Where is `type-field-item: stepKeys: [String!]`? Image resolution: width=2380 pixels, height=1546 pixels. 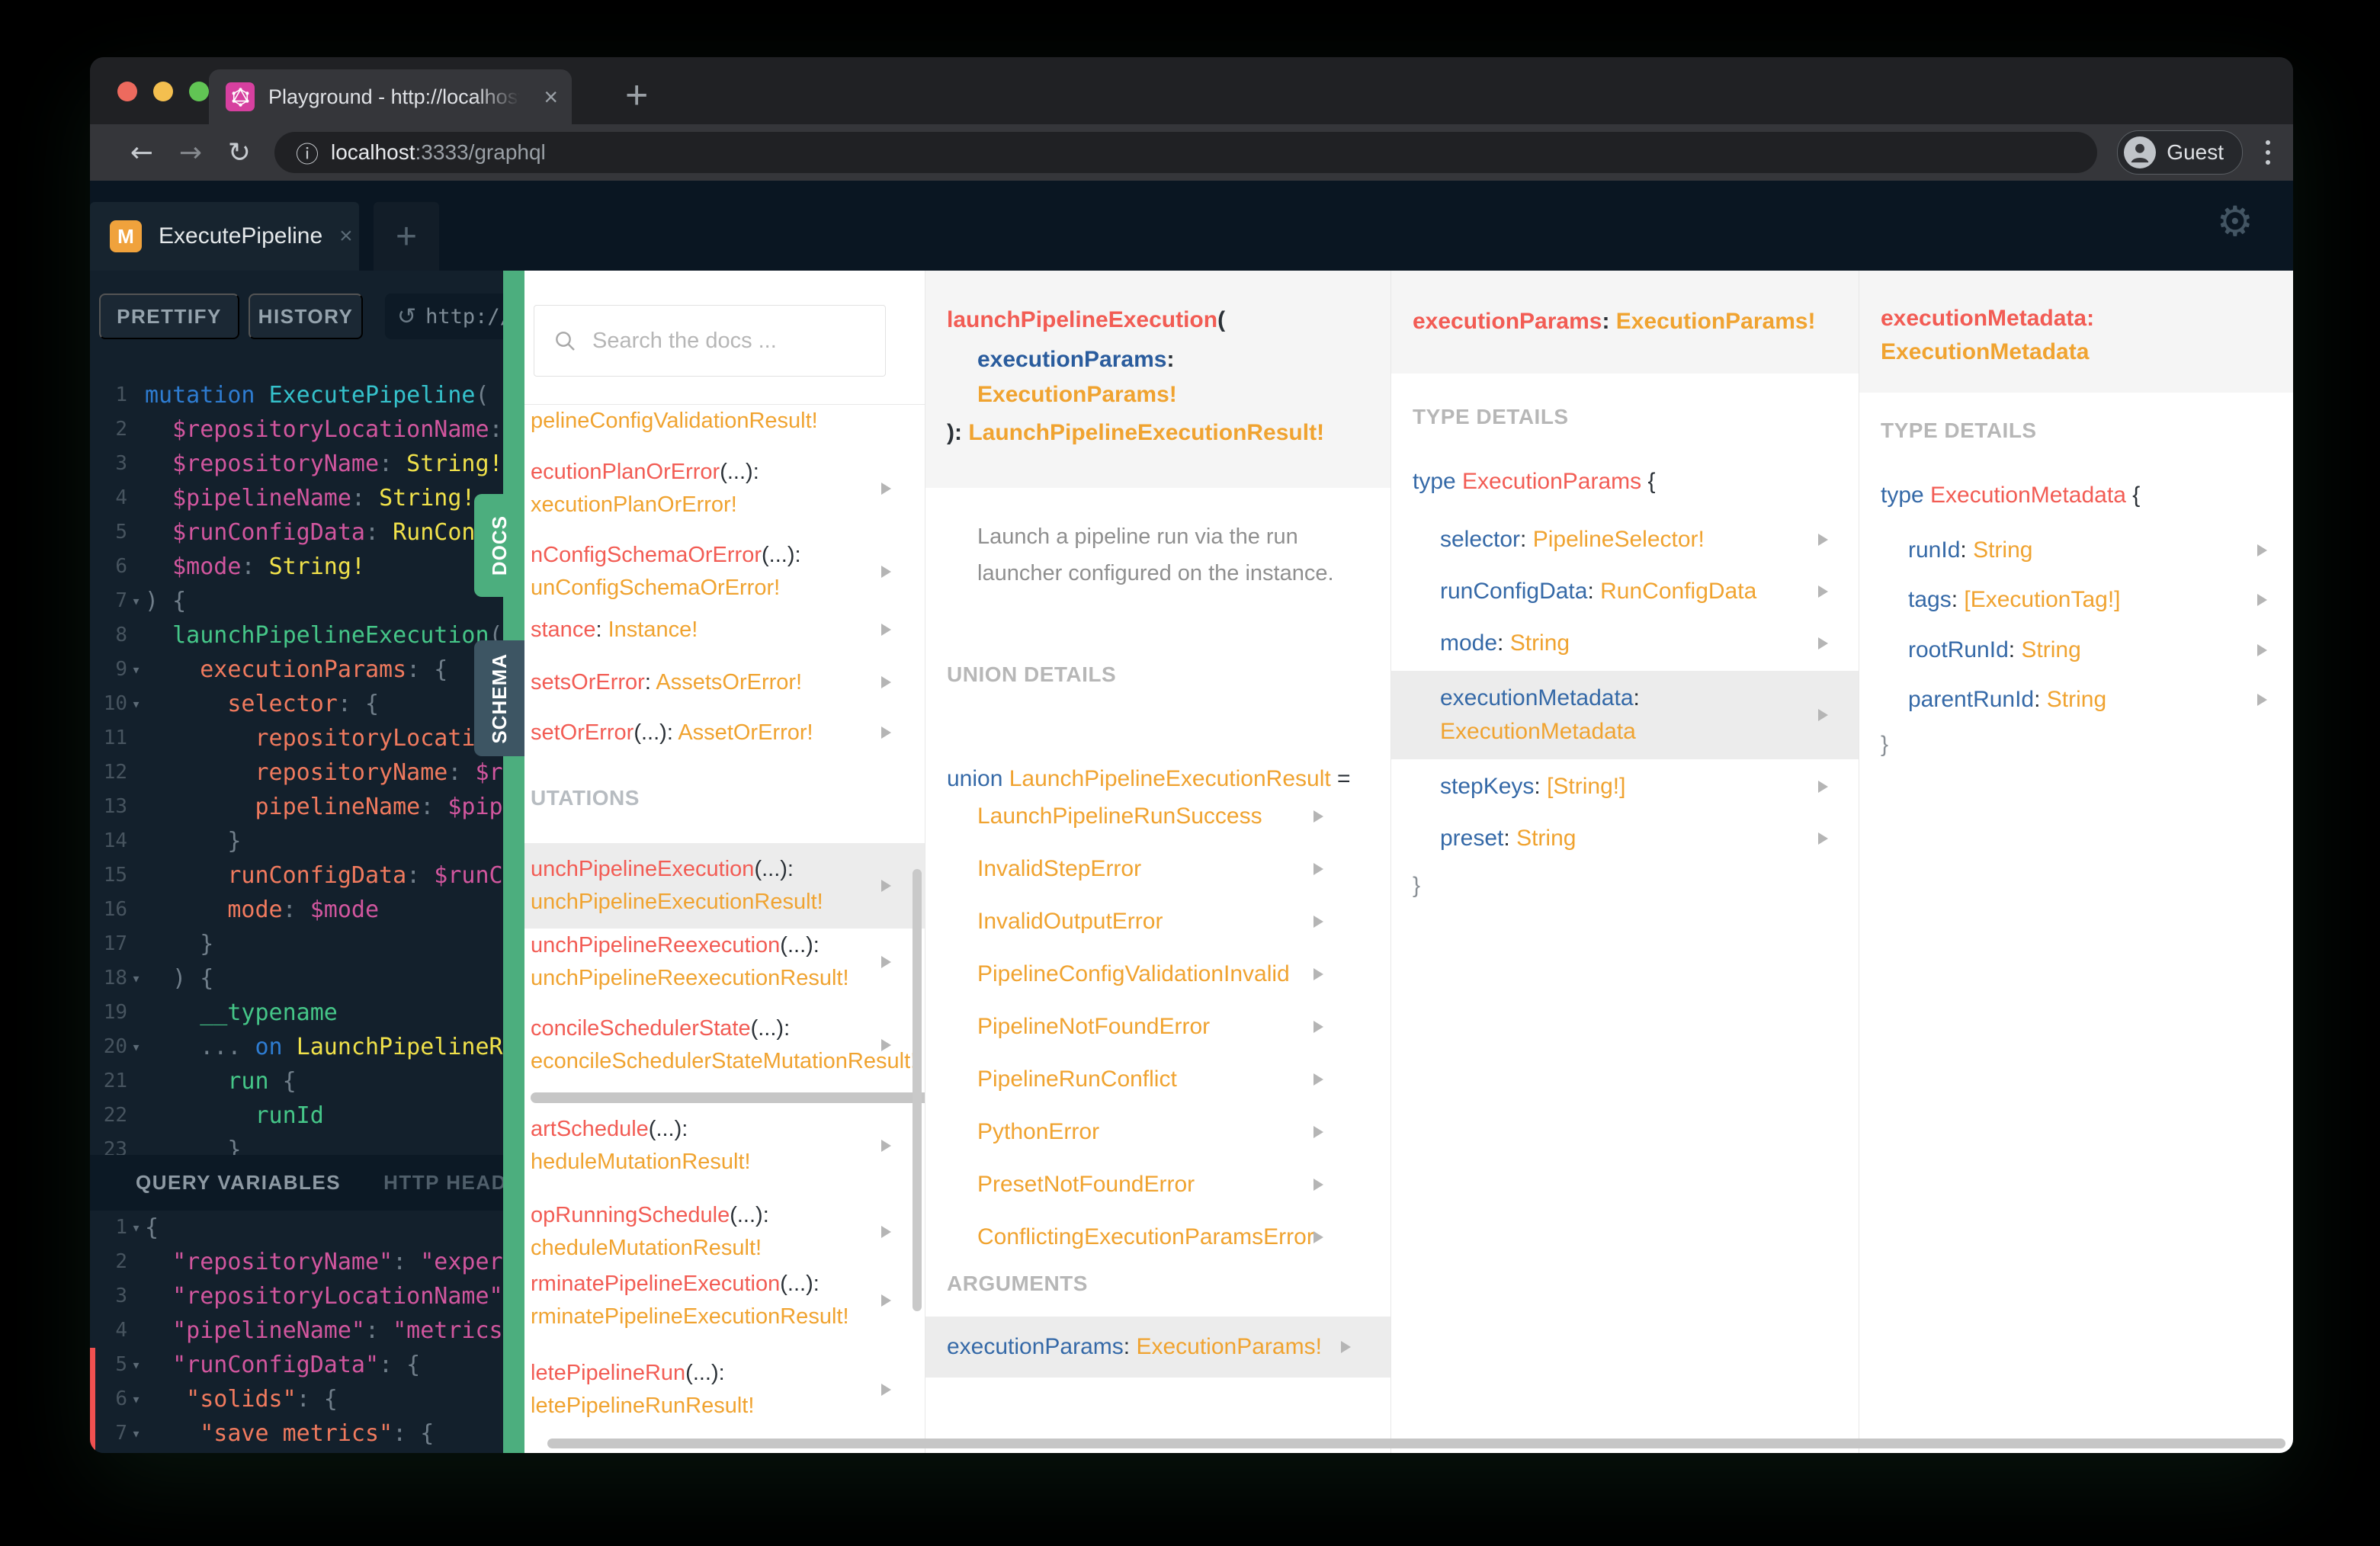
type-field-item: stepKeys: [String!] is located at coordinates (1649, 787).